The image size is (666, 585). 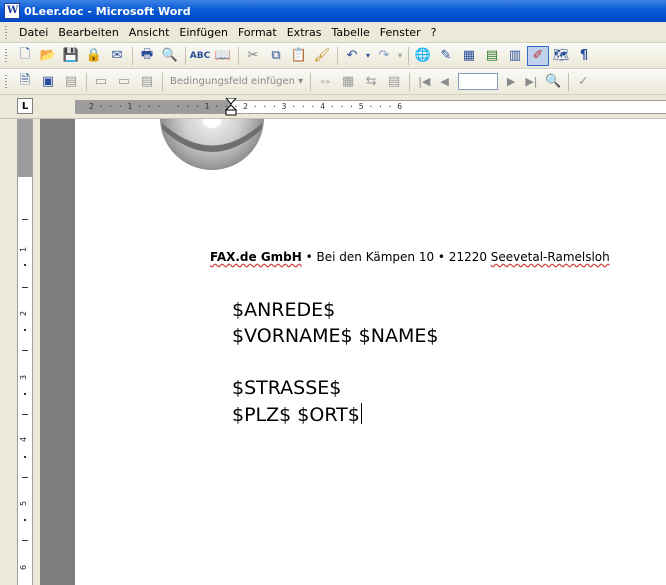 I want to click on insert-excel-icon: ▤, so click(x=492, y=56).